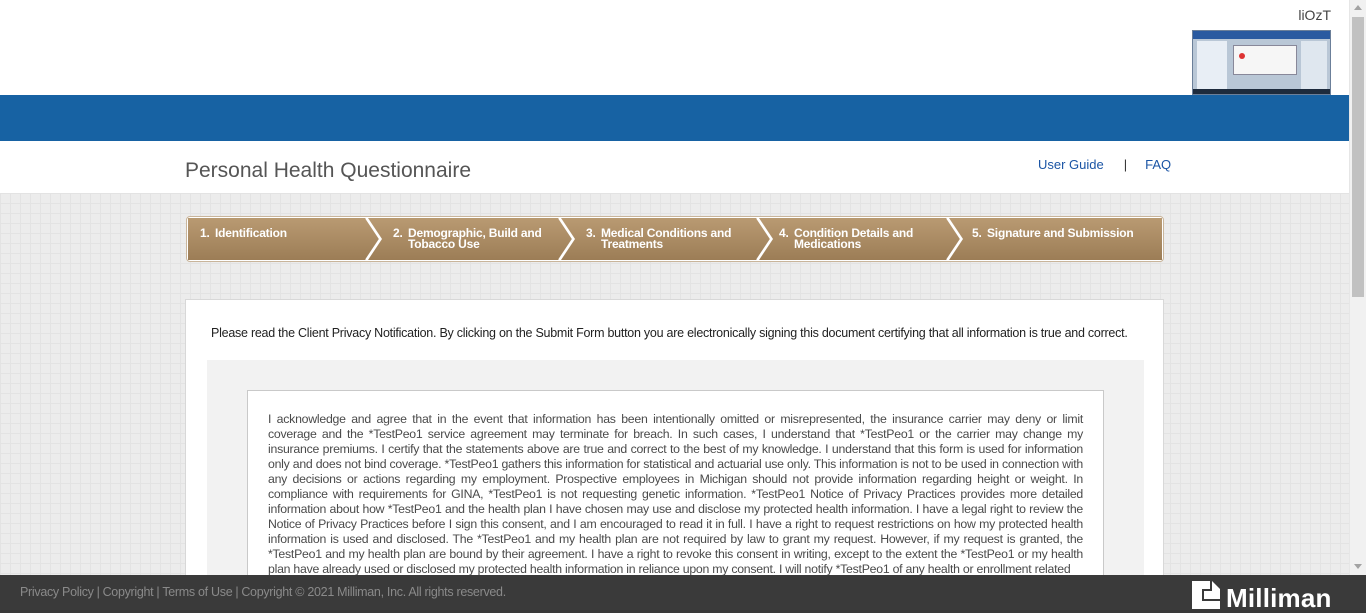 Image resolution: width=1366 pixels, height=613 pixels. What do you see at coordinates (1206, 595) in the screenshot?
I see `milliman-logo-icon` at bounding box center [1206, 595].